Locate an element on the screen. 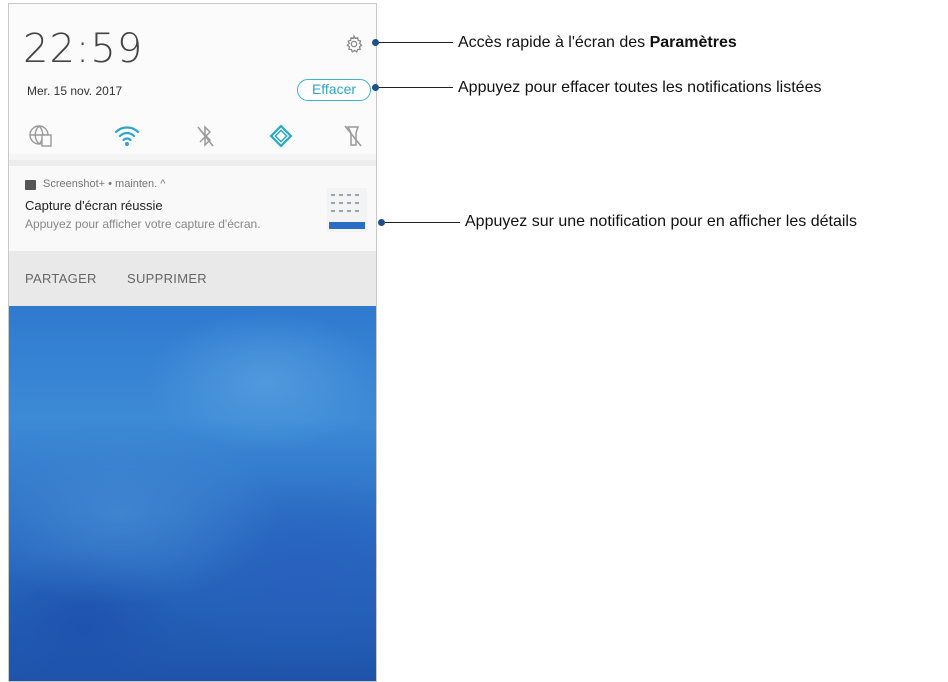 The width and height of the screenshot is (948, 682). callout-dot-settings is located at coordinates (375, 42).